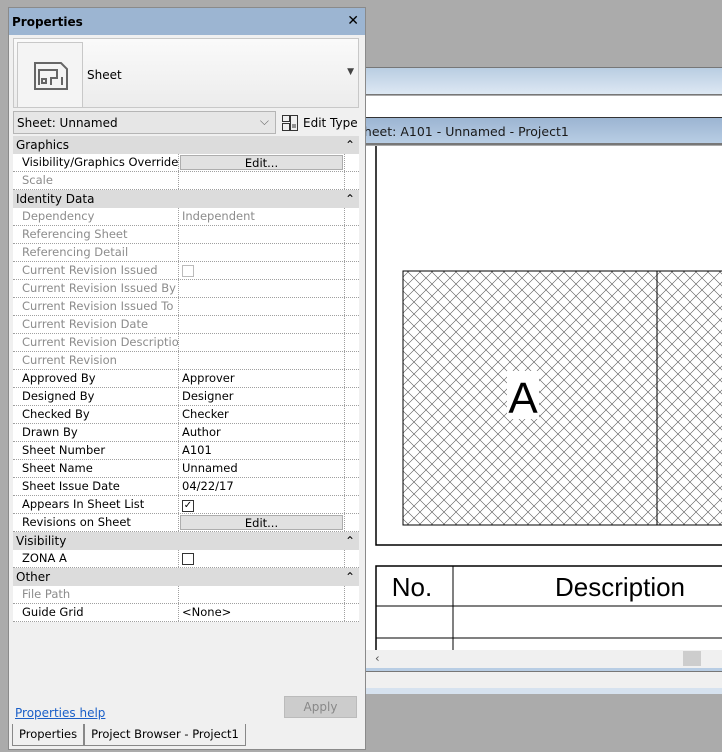  Describe the element at coordinates (186, 73) in the screenshot. I see `type-selector: Sheet ▼` at that location.